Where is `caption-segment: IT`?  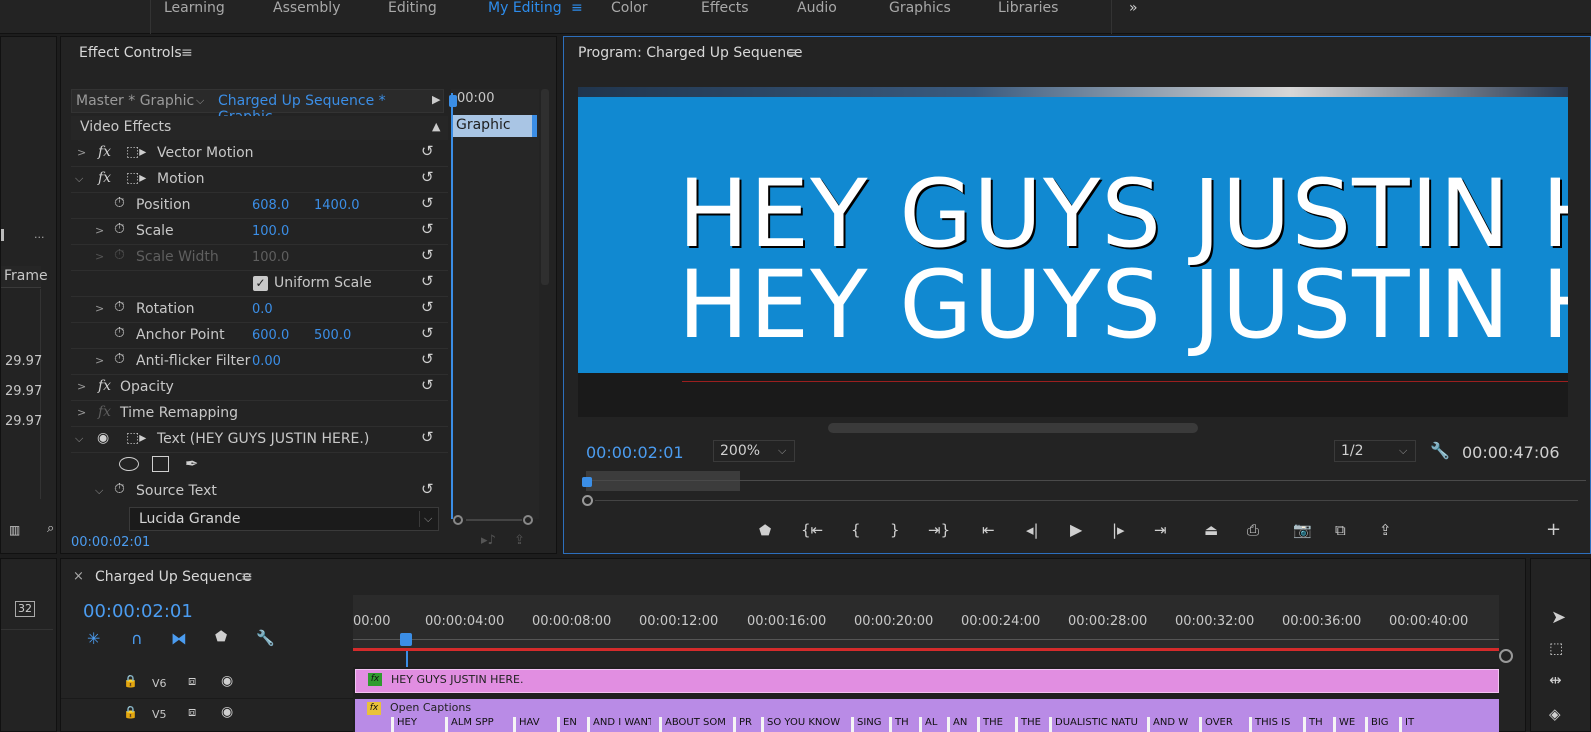 caption-segment: IT is located at coordinates (1409, 724).